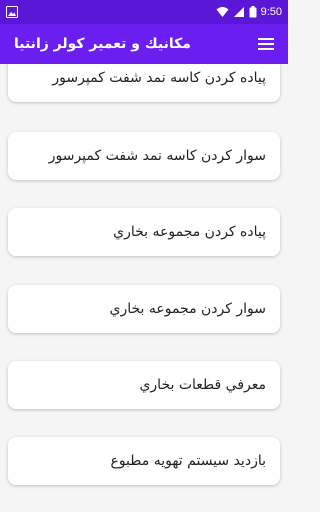  Describe the element at coordinates (188, 461) in the screenshot. I see `list-item-label: بازديد سيستم تهويه مطبوع` at that location.